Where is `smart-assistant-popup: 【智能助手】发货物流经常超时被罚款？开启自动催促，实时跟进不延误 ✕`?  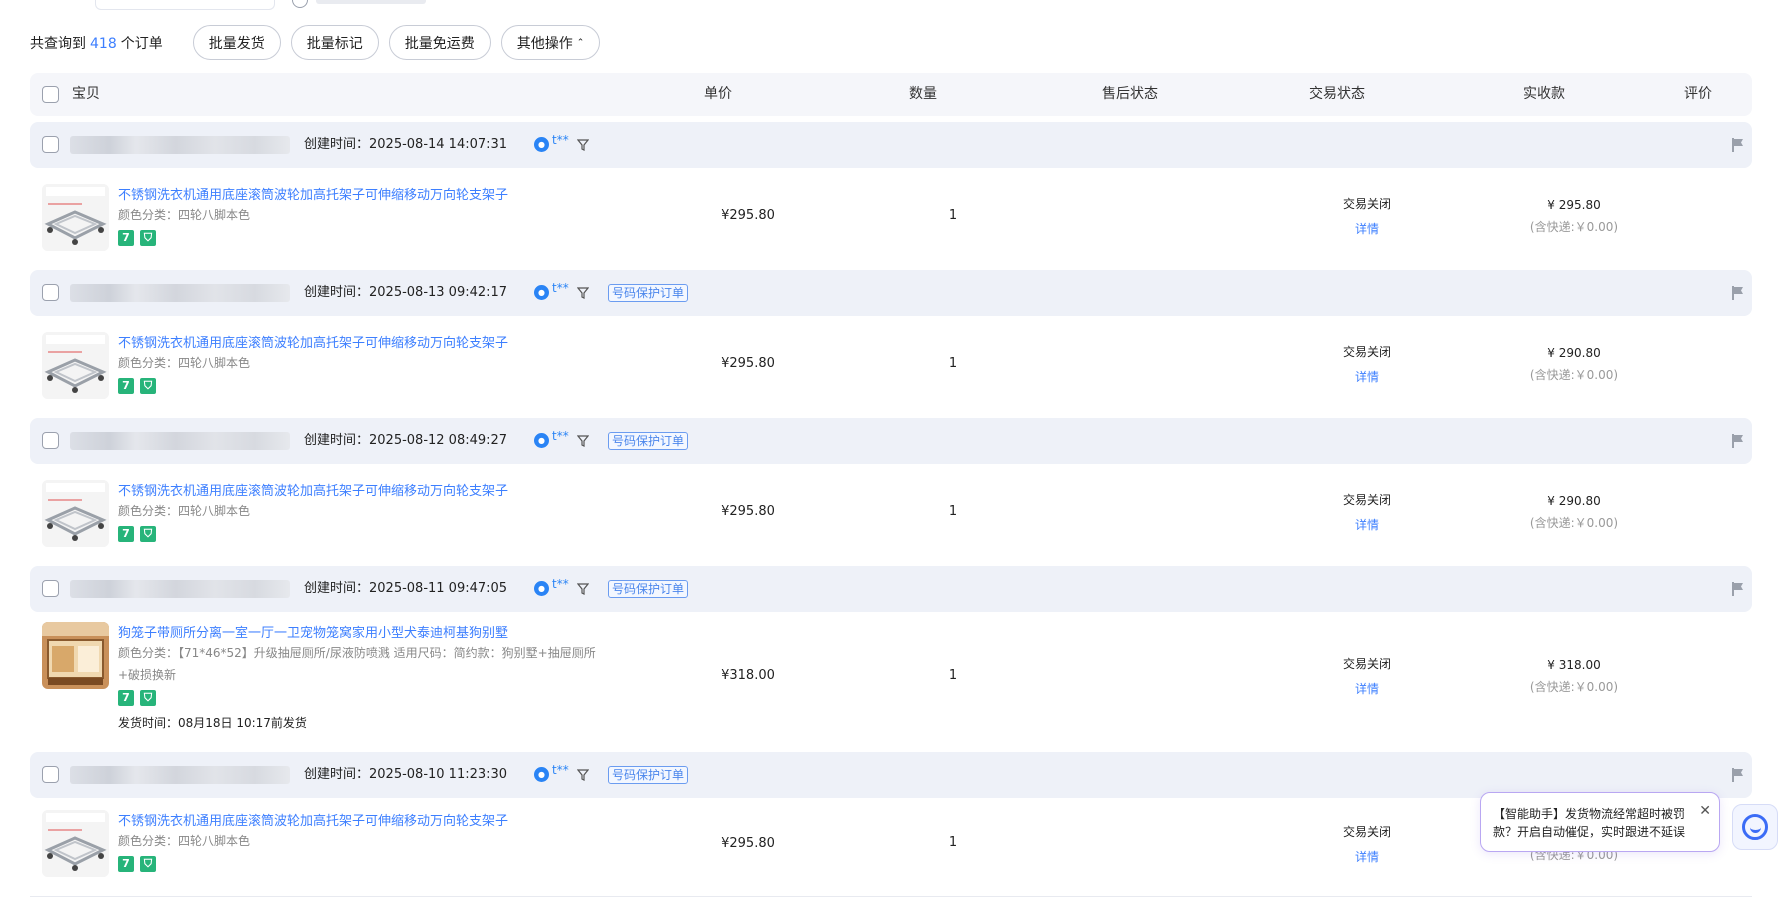
smart-assistant-popup: 【智能助手】发货物流经常超时被罚款？开启自动催促，实时跟进不延误 ✕ is located at coordinates (1600, 822).